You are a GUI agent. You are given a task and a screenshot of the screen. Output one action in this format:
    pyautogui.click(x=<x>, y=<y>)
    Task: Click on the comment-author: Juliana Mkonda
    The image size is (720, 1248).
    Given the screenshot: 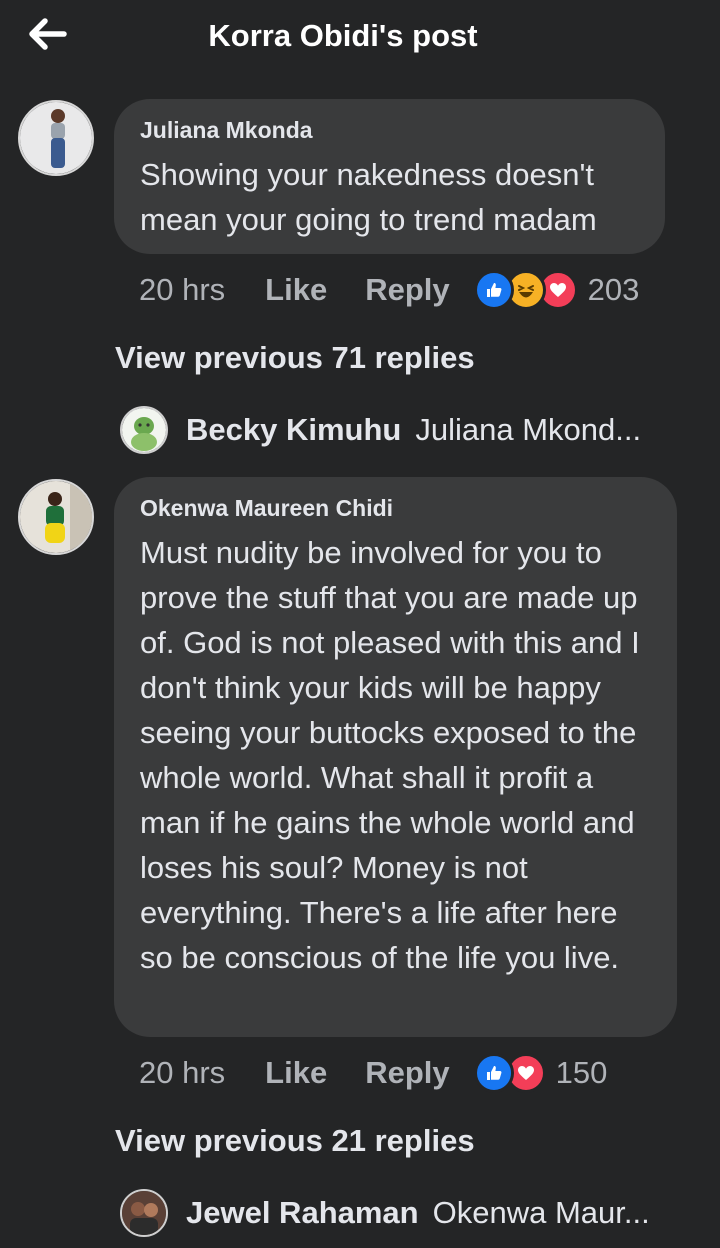 What is the action you would take?
    pyautogui.click(x=389, y=130)
    